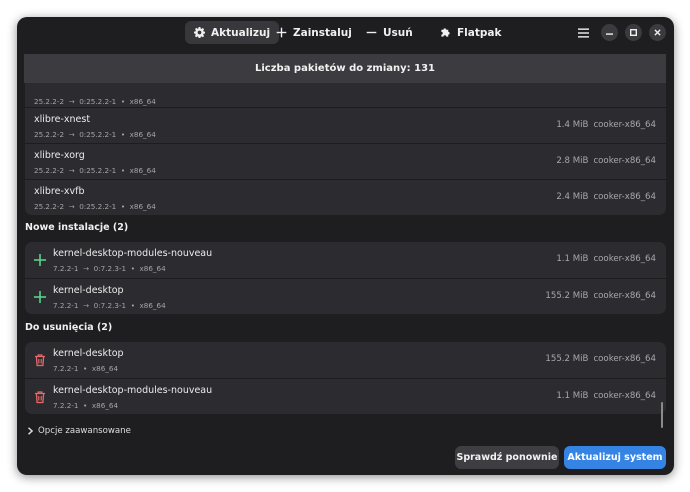 The width and height of the screenshot is (690, 492). I want to click on pkg-size-repo: 2.4 MiB cooker-x86_64, so click(606, 197).